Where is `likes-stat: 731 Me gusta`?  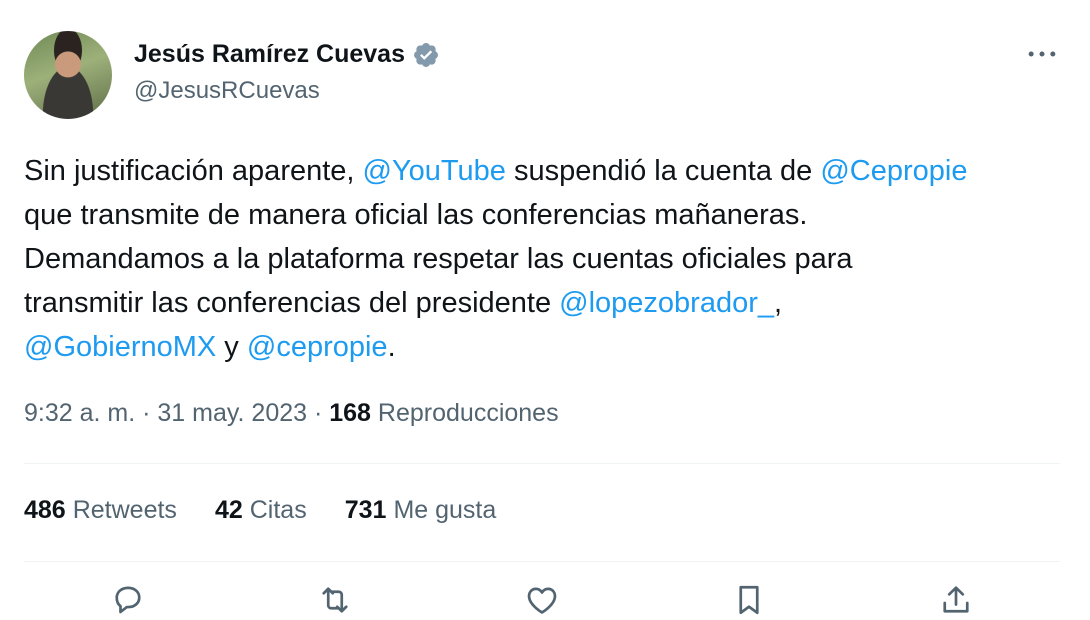 likes-stat: 731 Me gusta is located at coordinates (421, 510).